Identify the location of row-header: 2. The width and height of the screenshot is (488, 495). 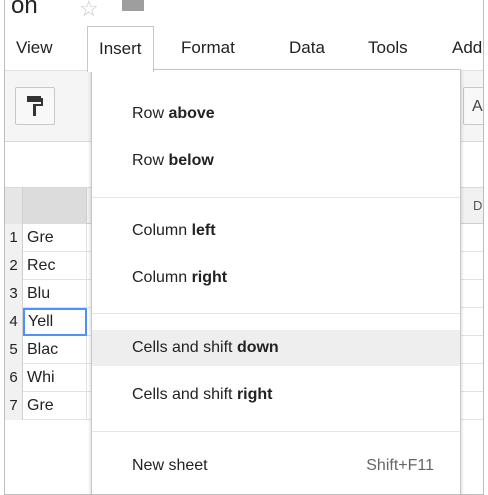
(14, 266).